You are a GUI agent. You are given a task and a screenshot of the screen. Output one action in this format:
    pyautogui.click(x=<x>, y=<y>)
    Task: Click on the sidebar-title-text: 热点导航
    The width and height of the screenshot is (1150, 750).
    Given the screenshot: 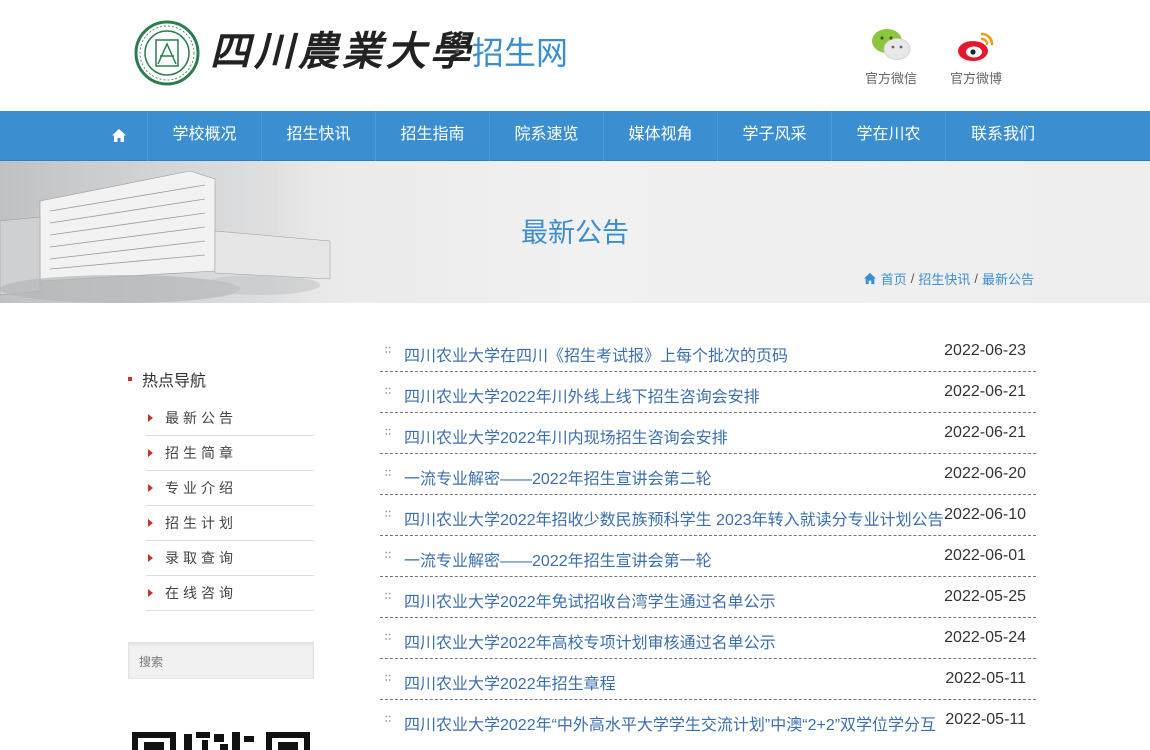 What is the action you would take?
    pyautogui.click(x=174, y=381)
    